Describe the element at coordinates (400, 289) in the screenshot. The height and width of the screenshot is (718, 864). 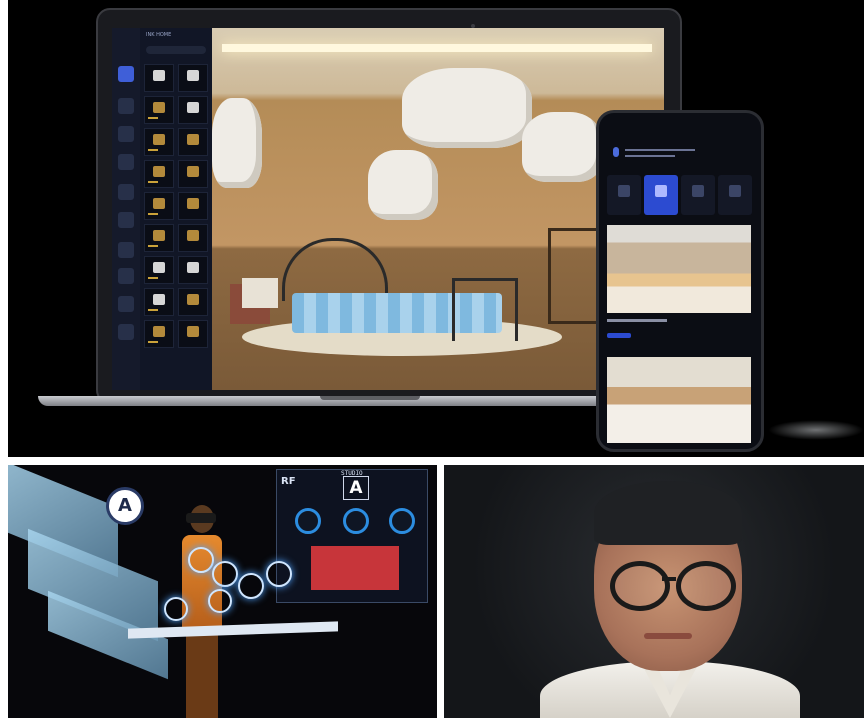
I see `bed` at that location.